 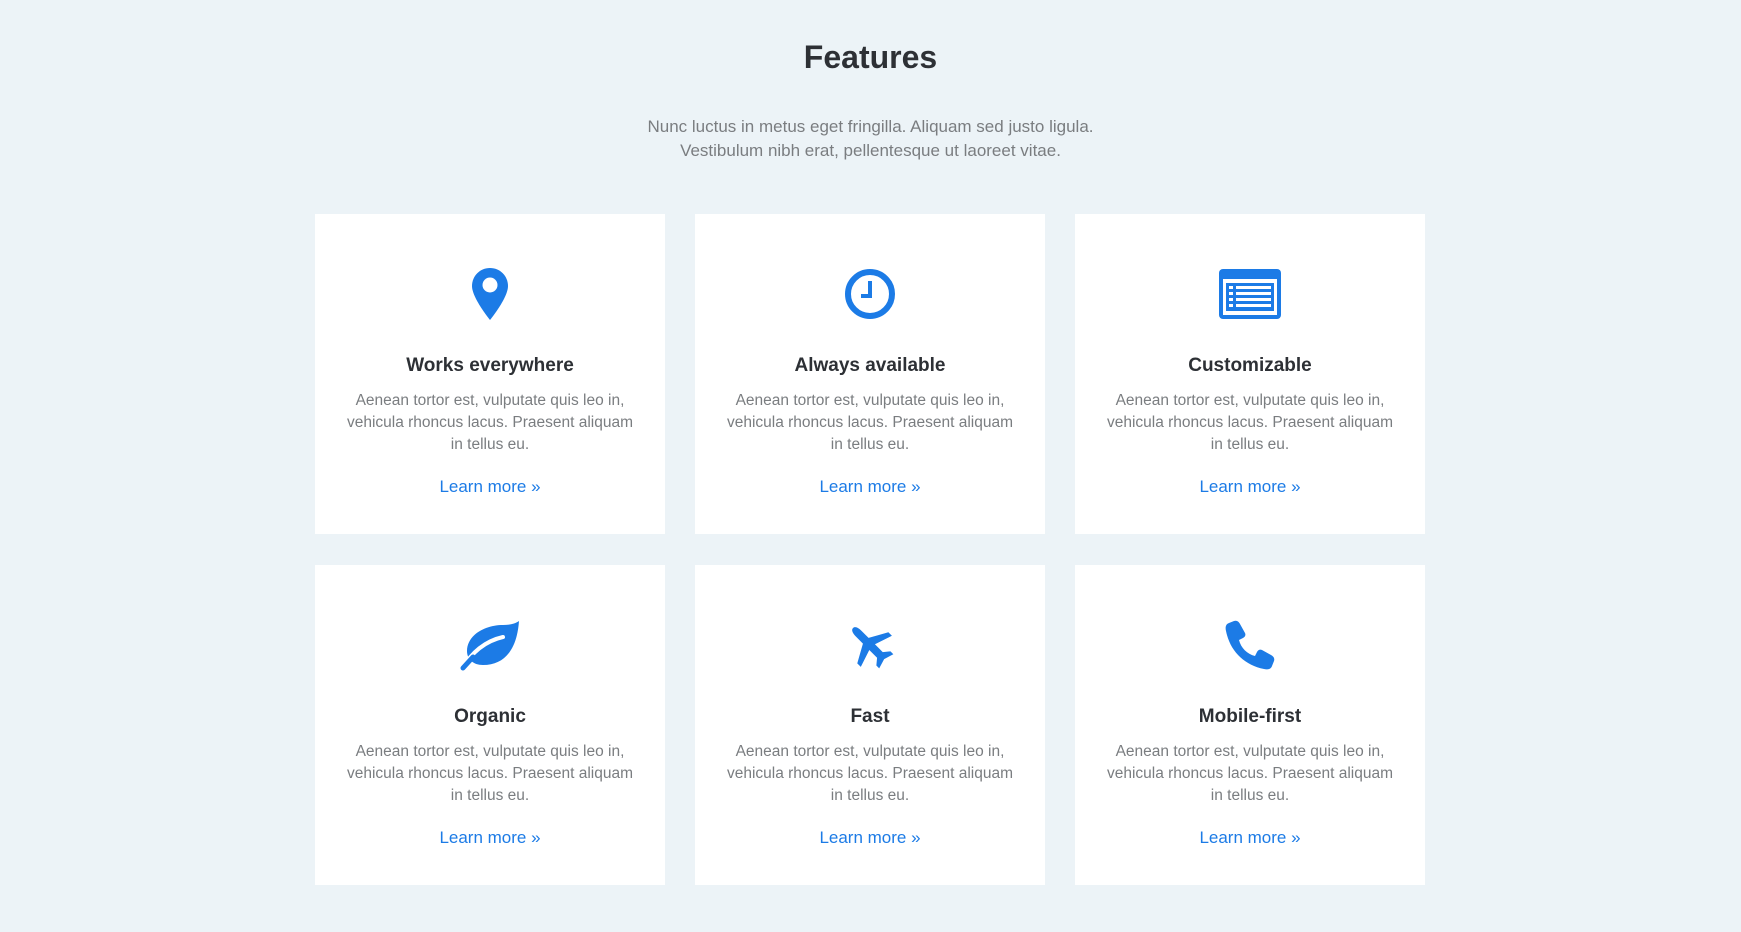 I want to click on list-icon, so click(x=1250, y=294).